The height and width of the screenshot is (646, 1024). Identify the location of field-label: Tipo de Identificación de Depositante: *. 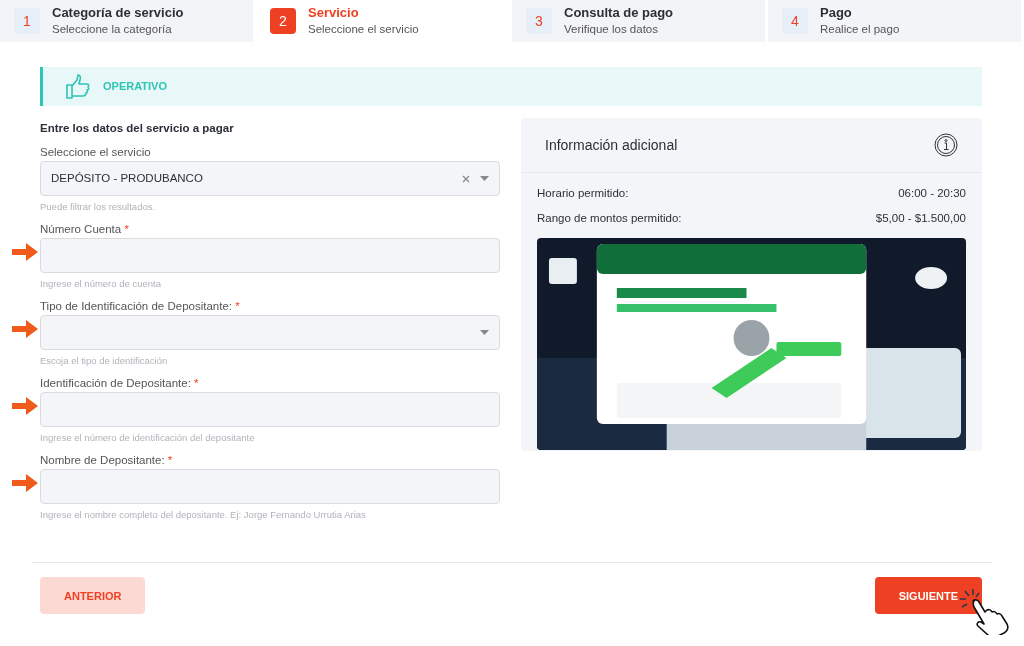
(140, 307).